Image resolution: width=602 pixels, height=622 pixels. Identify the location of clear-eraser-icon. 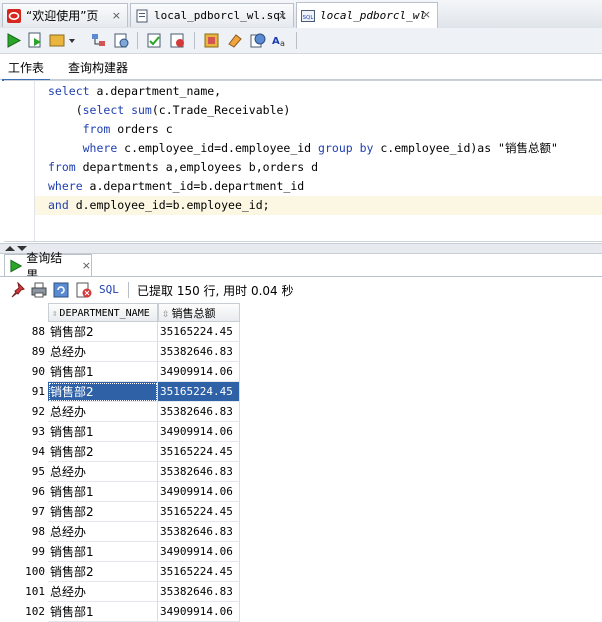
(234, 40).